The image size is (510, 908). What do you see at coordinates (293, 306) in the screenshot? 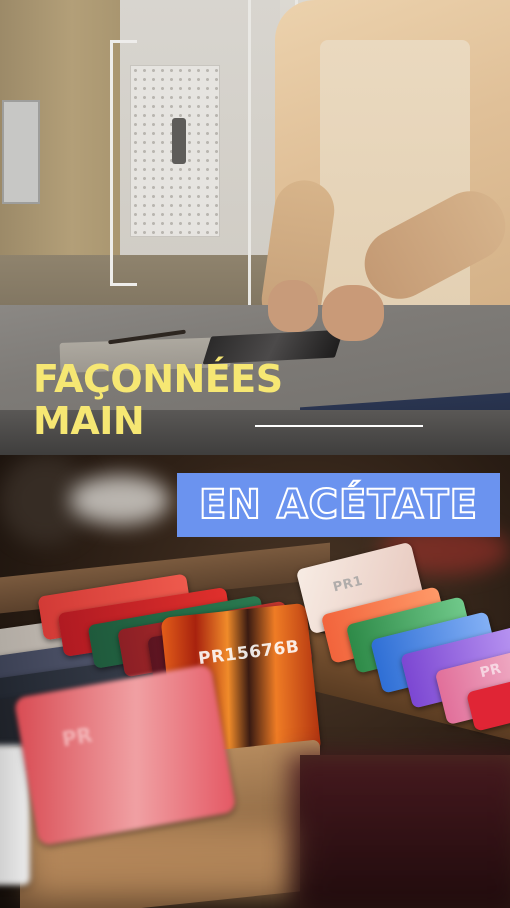
I see `hand-left` at bounding box center [293, 306].